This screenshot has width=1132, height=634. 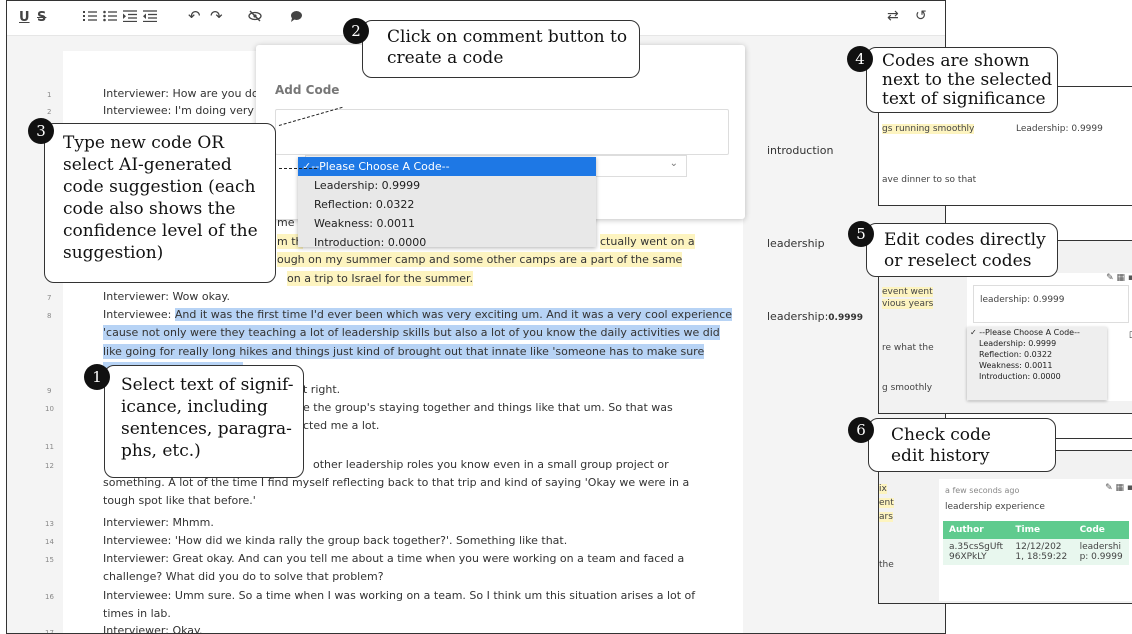 I want to click on transcript-line: Interviewer: Mhmm., so click(x=158, y=522).